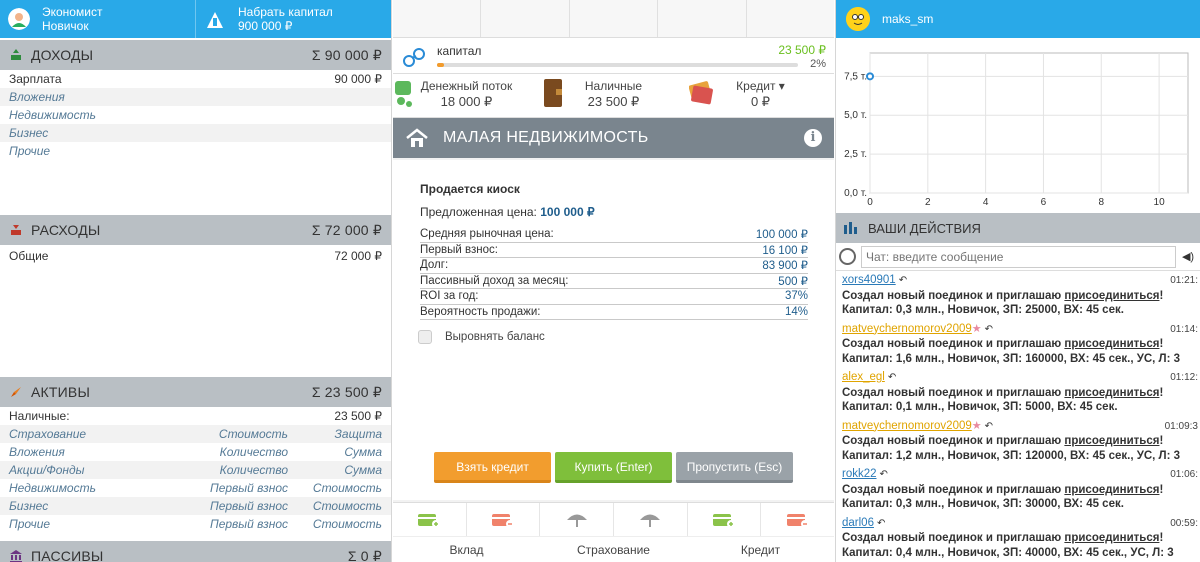 This screenshot has height=562, width=1200. What do you see at coordinates (429, 519) in the screenshot?
I see `deposit-add-button` at bounding box center [429, 519].